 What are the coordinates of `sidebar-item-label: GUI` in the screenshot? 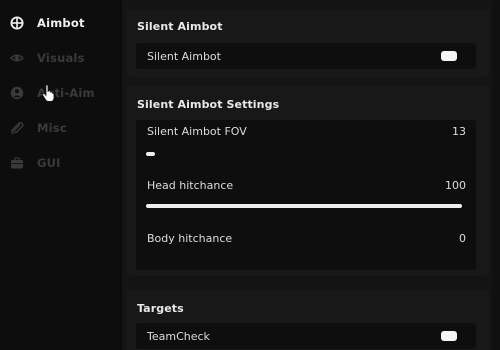 It's located at (49, 163).